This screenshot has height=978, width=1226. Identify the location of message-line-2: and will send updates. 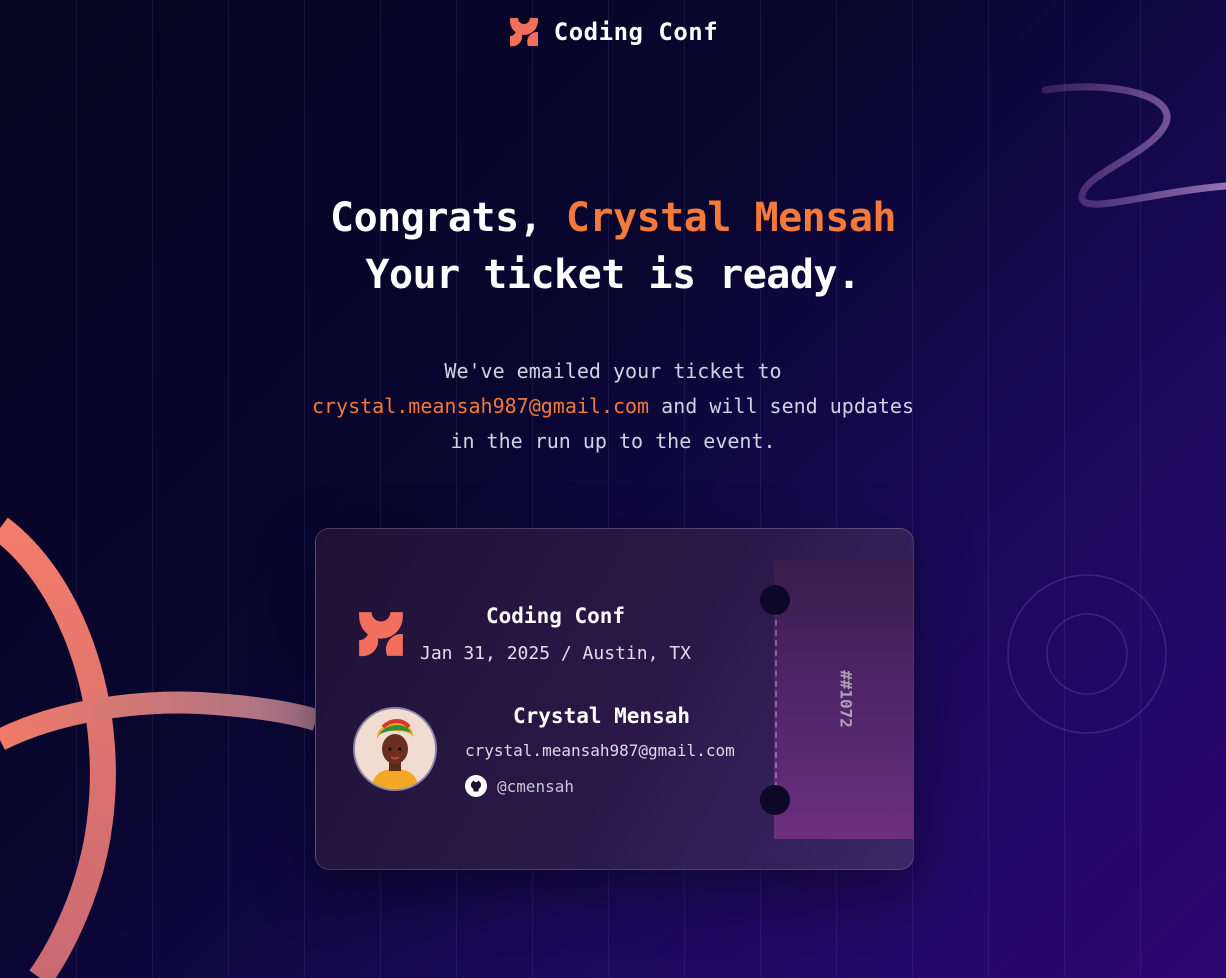
(788, 406).